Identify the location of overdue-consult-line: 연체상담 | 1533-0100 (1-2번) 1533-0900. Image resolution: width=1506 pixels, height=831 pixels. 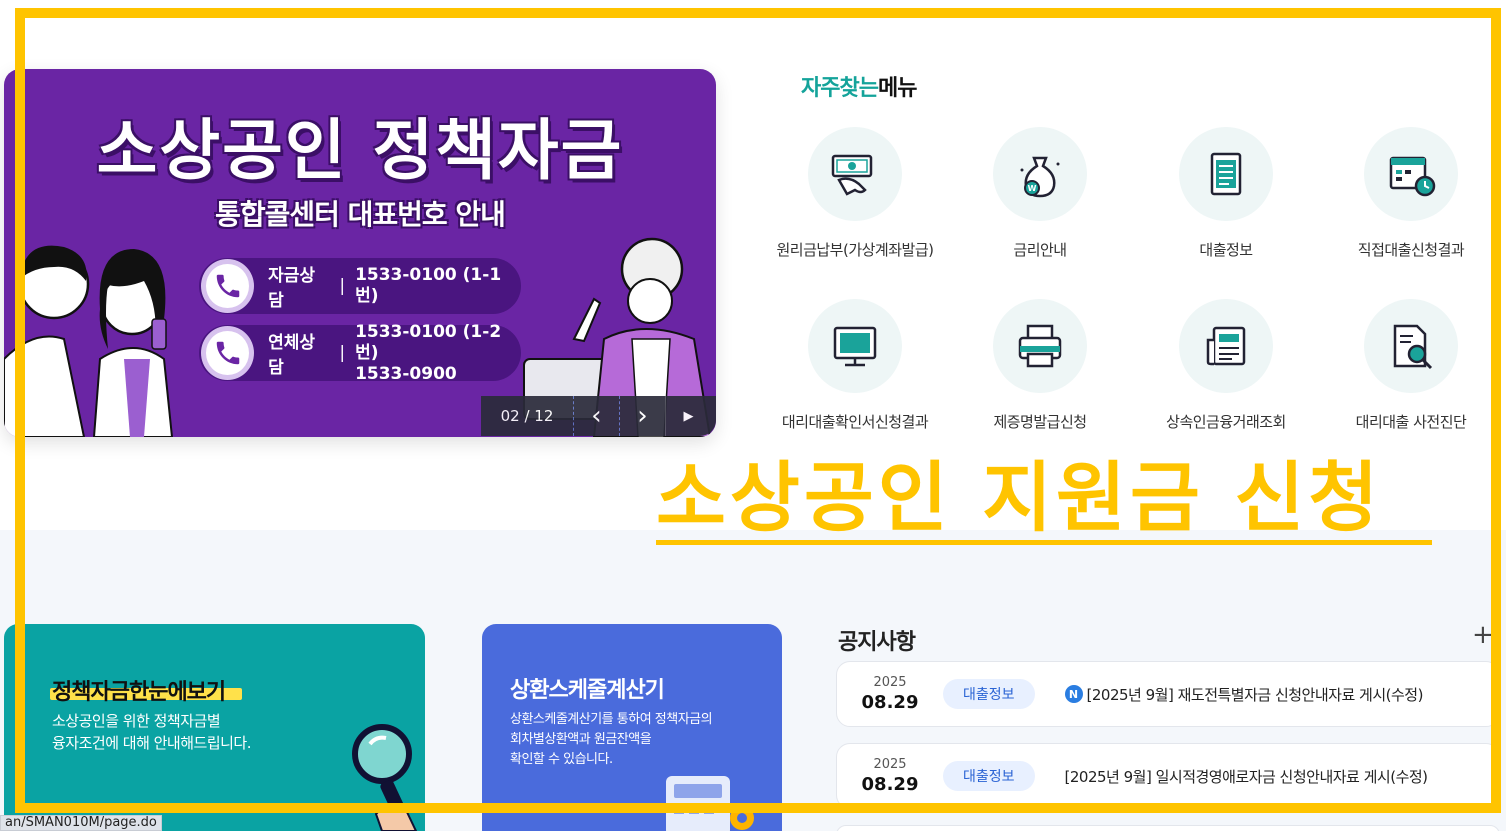
(360, 353).